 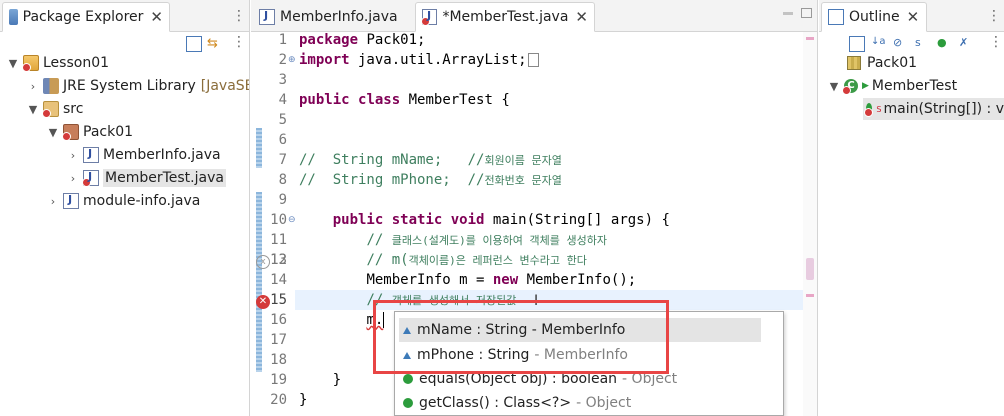 What do you see at coordinates (810, 269) in the screenshot?
I see `scrollbar-thumb` at bounding box center [810, 269].